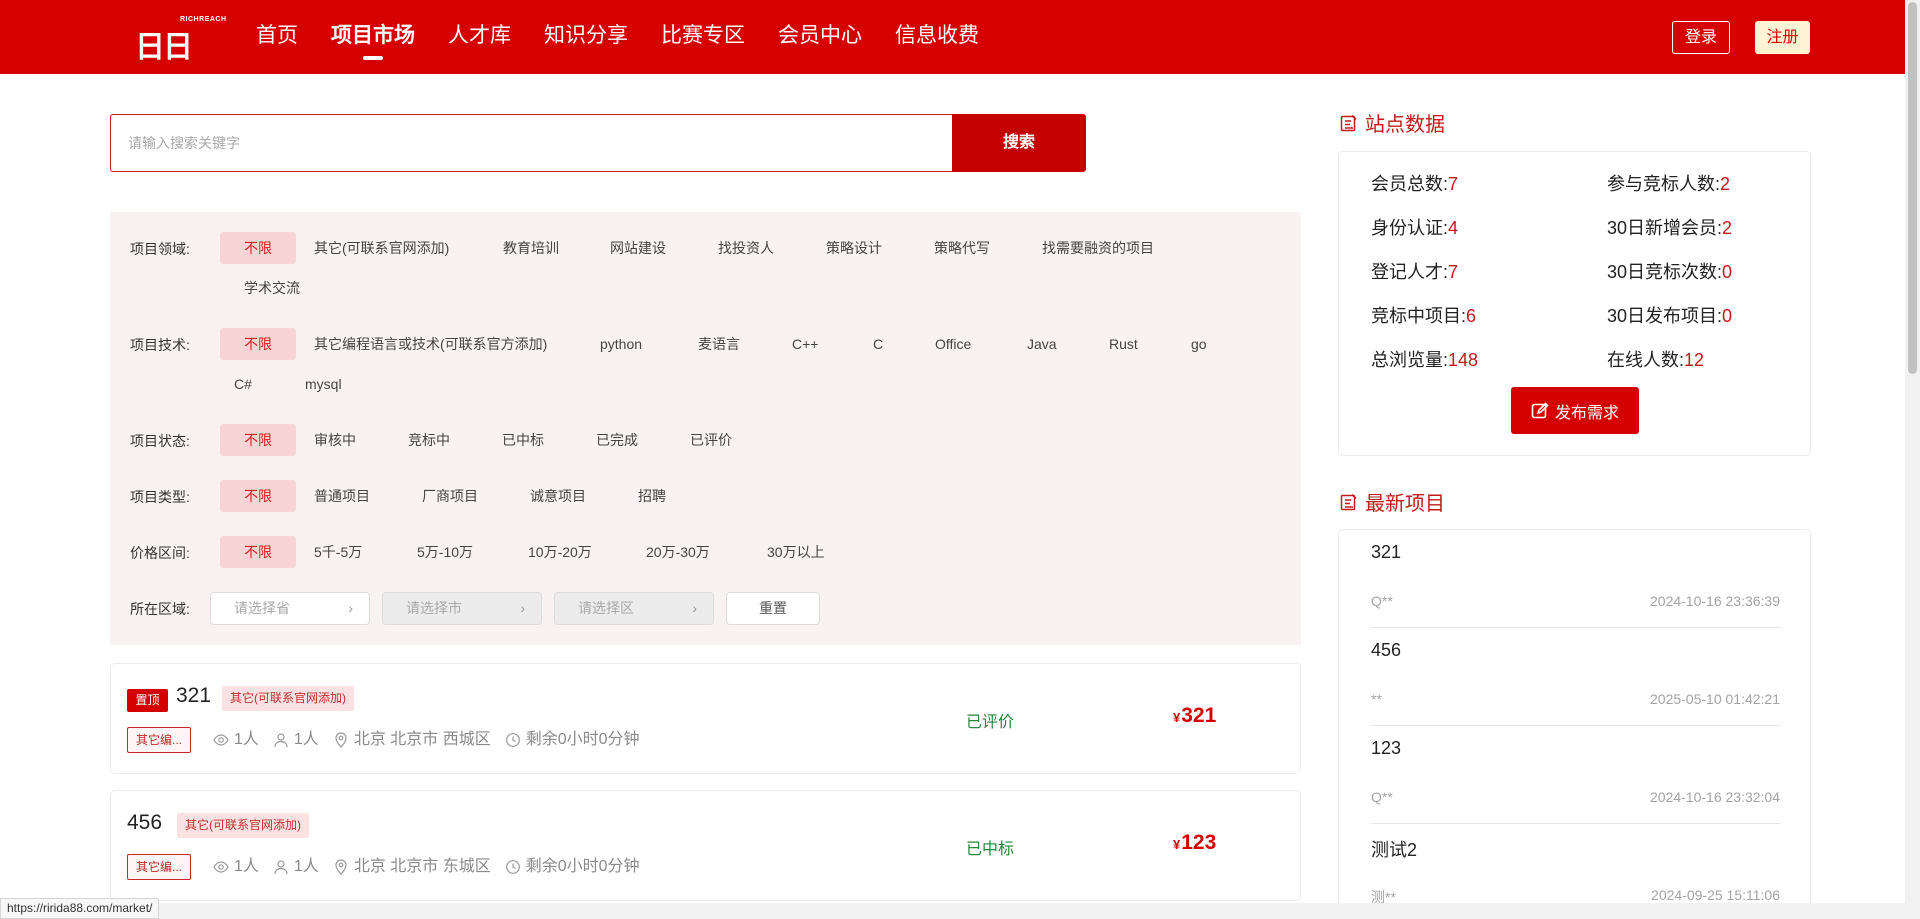  Describe the element at coordinates (634, 608) in the screenshot. I see `district-select: 请选择区 ›` at that location.